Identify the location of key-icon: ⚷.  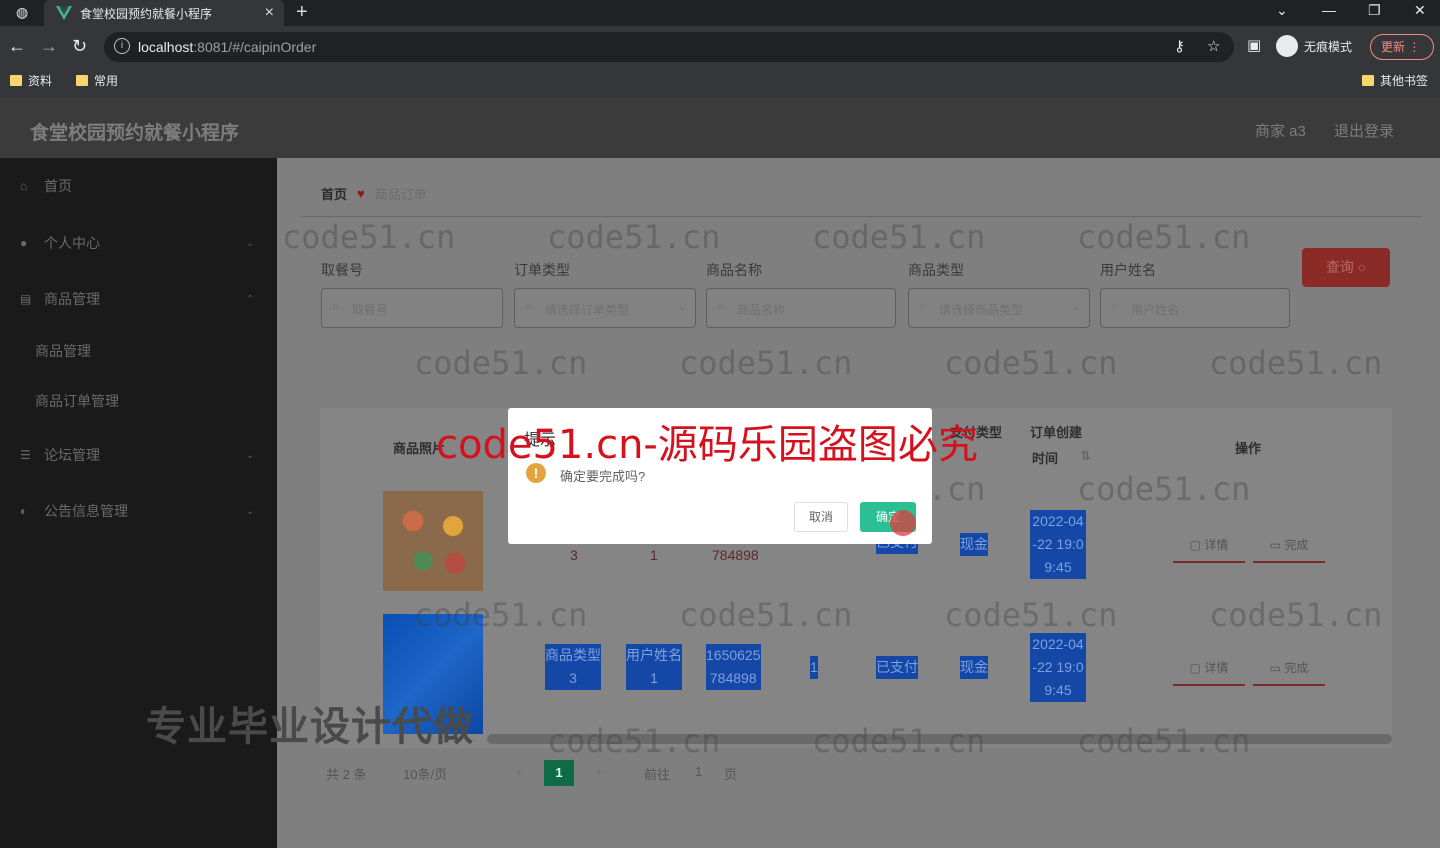
(1179, 46).